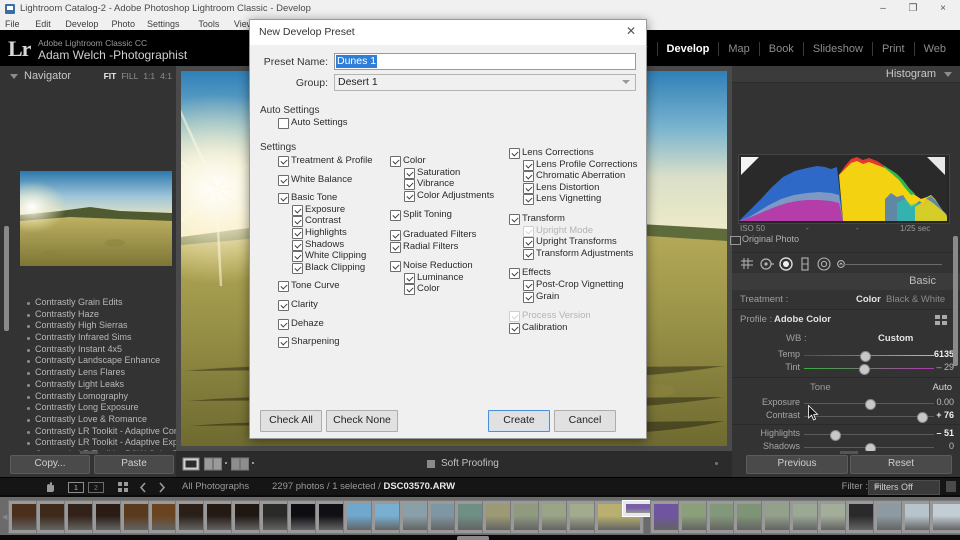  I want to click on close-button: ×, so click(943, 9).